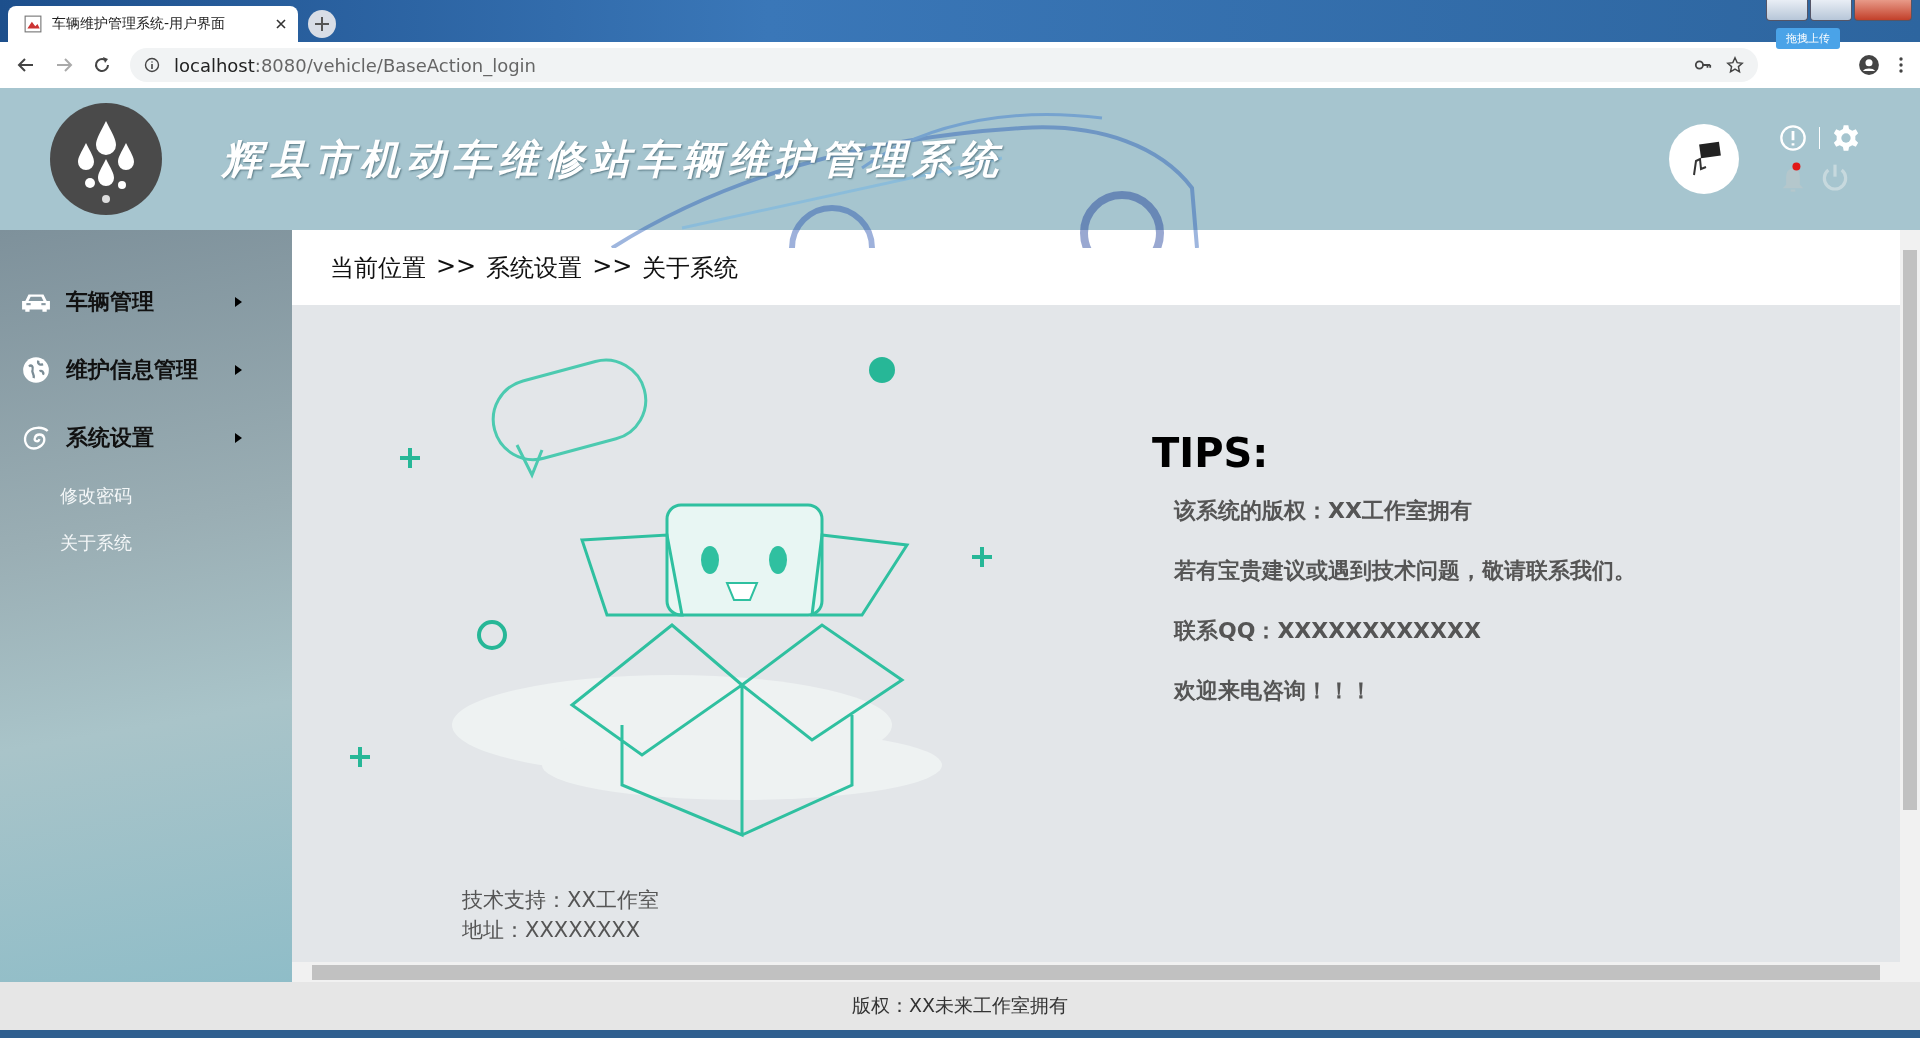 Image resolution: width=1920 pixels, height=1038 pixels. I want to click on logo-icon, so click(106, 159).